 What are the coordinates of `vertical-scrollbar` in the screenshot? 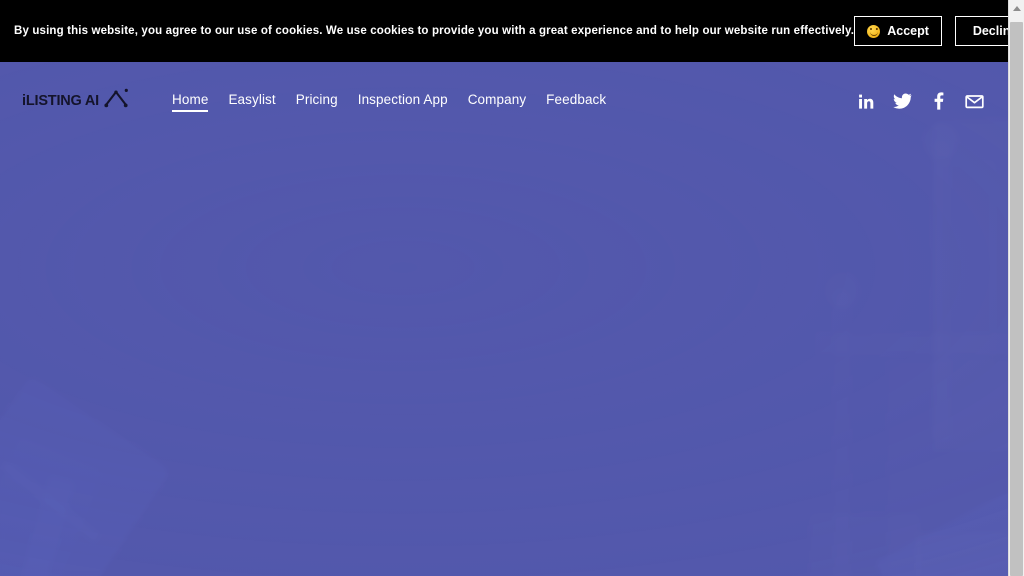 It's located at (1016, 288).